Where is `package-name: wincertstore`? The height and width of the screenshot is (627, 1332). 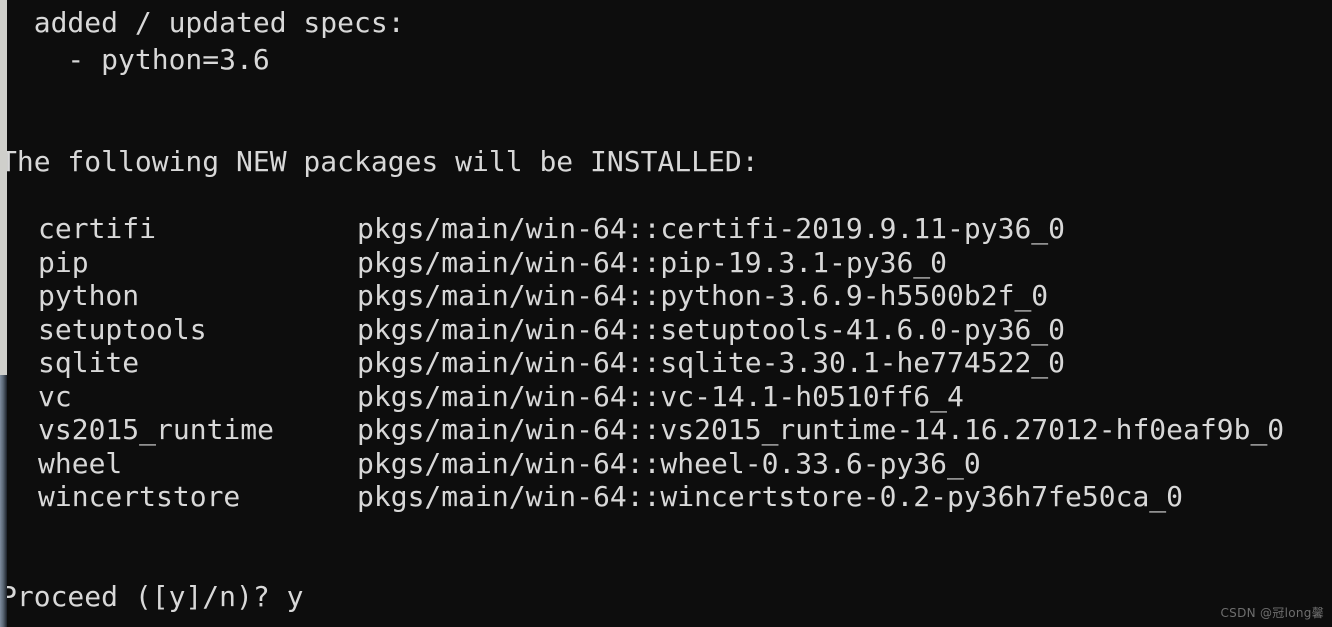 package-name: wincertstore is located at coordinates (139, 496).